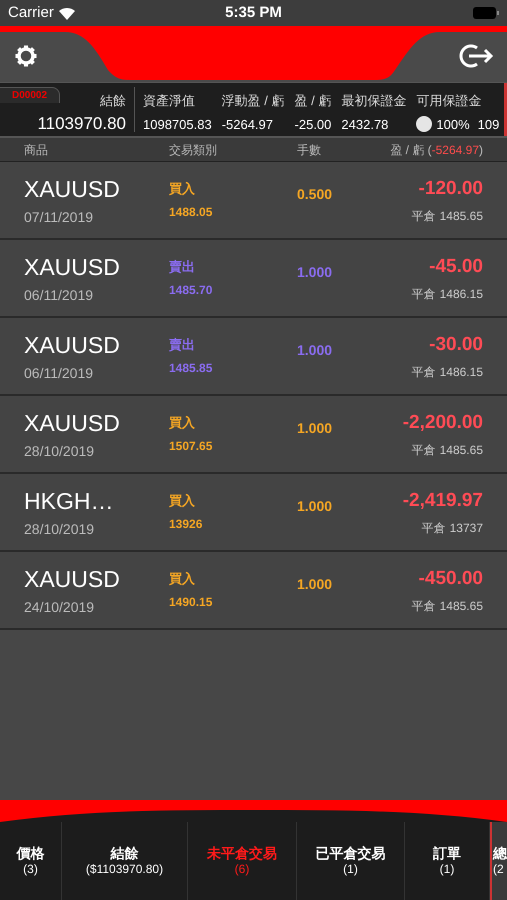 This screenshot has height=900, width=507. What do you see at coordinates (309, 150) in the screenshot?
I see `column-header: 手數` at bounding box center [309, 150].